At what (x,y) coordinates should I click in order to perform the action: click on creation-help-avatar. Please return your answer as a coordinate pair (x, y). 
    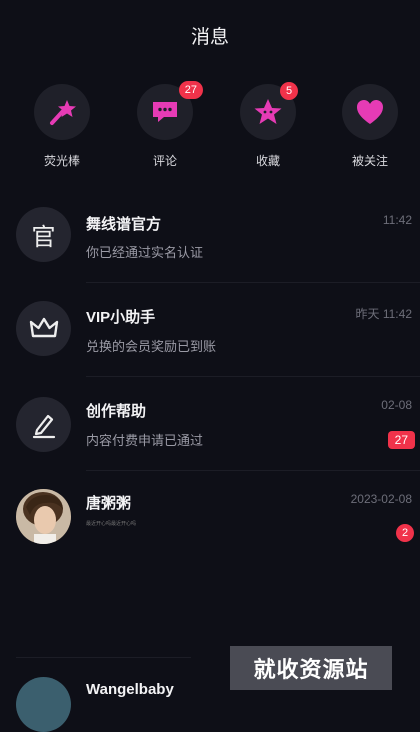
    Looking at the image, I should click on (43, 424).